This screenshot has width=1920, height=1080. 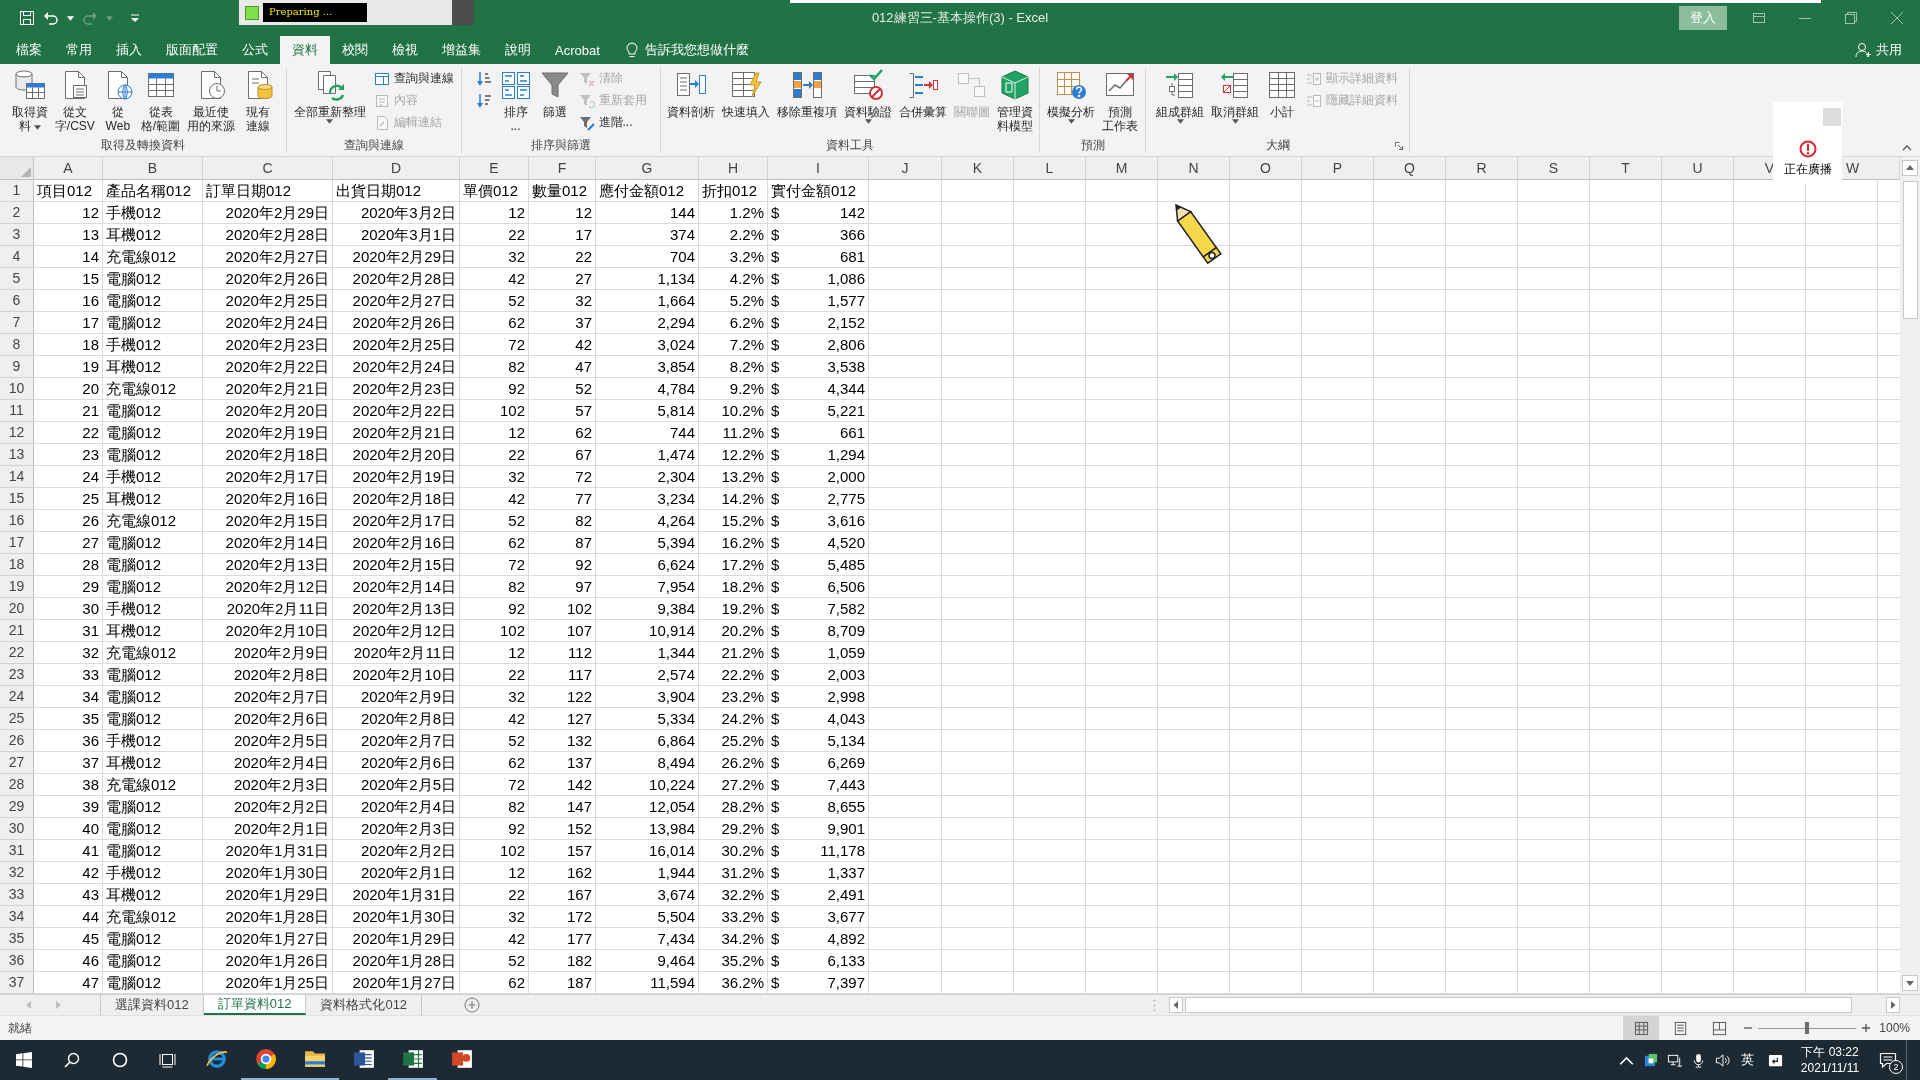 I want to click on ribbon-button: 現有 連線, so click(x=258, y=101).